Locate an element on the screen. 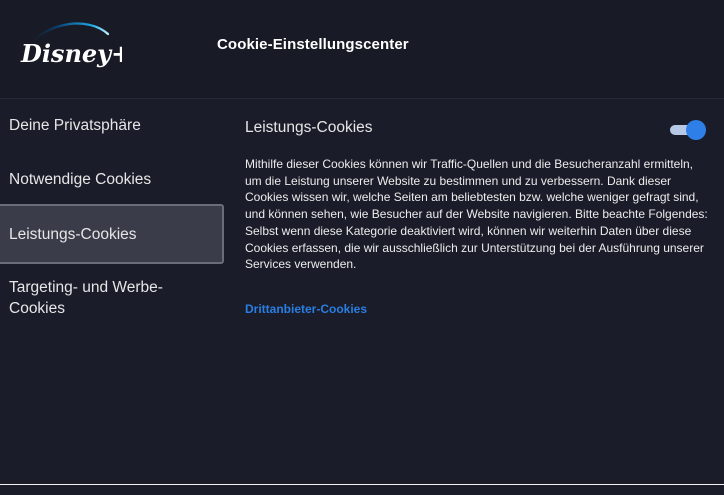 This screenshot has height=495, width=724. sidebar-item-label: Deine Privatsphäre is located at coordinates (75, 125).